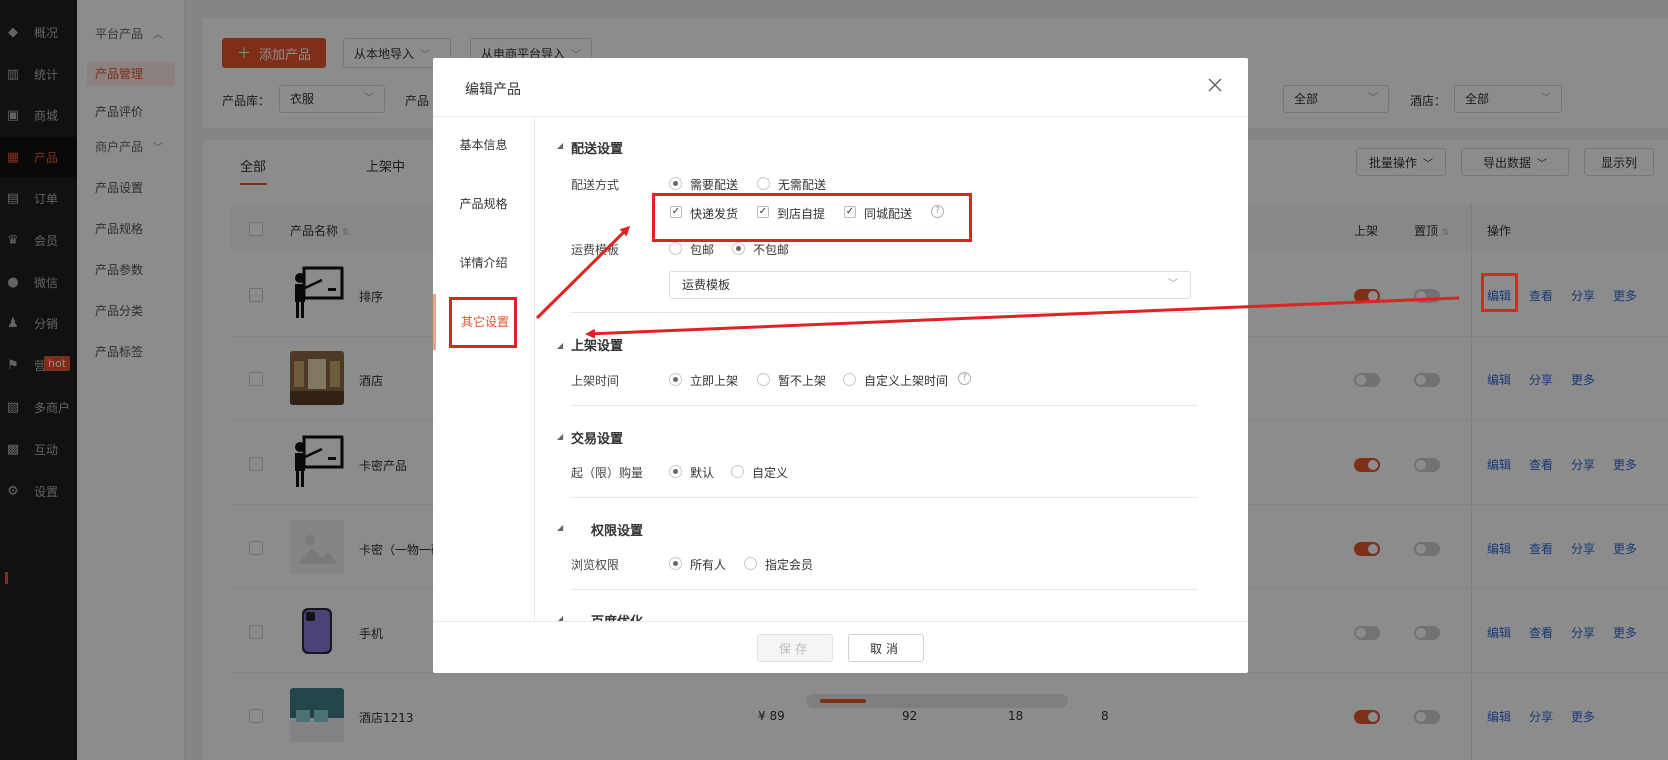 The height and width of the screenshot is (760, 1668). Describe the element at coordinates (493, 90) in the screenshot. I see `modal-title: 编辑产品` at that location.